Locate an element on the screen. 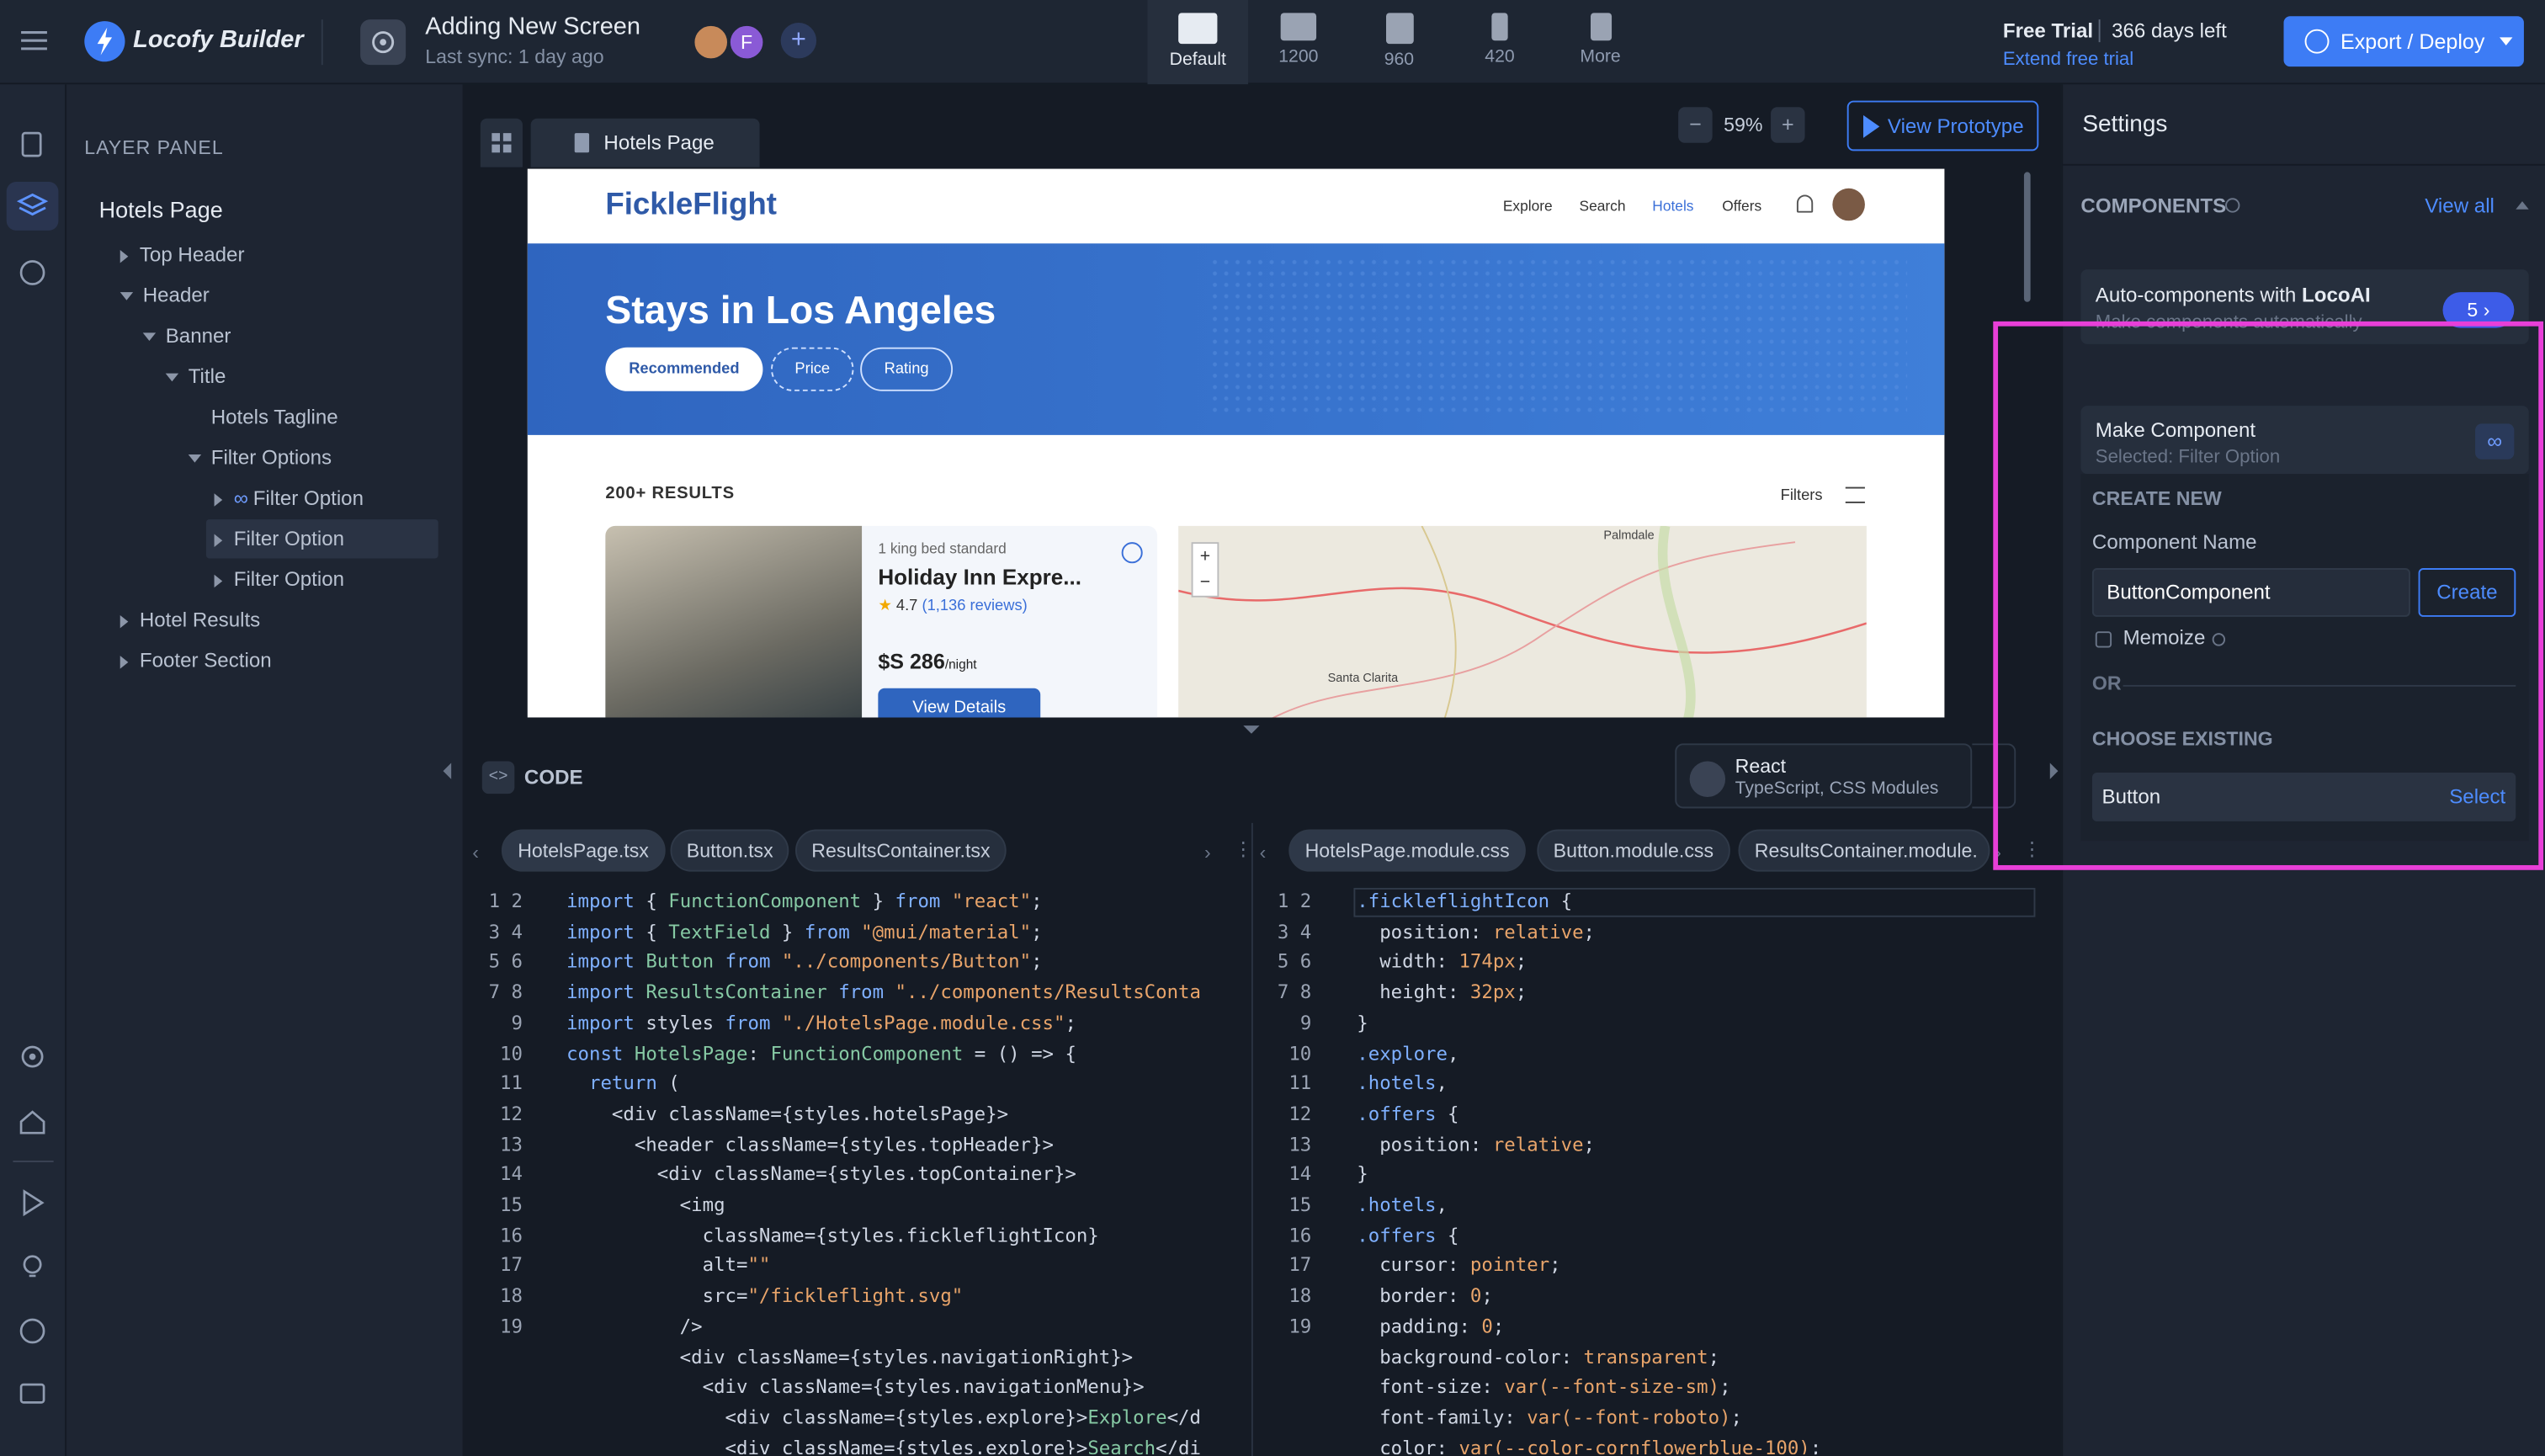 The image size is (2545, 1456). map: + − Palmdale Santa Clarita is located at coordinates (1523, 621).